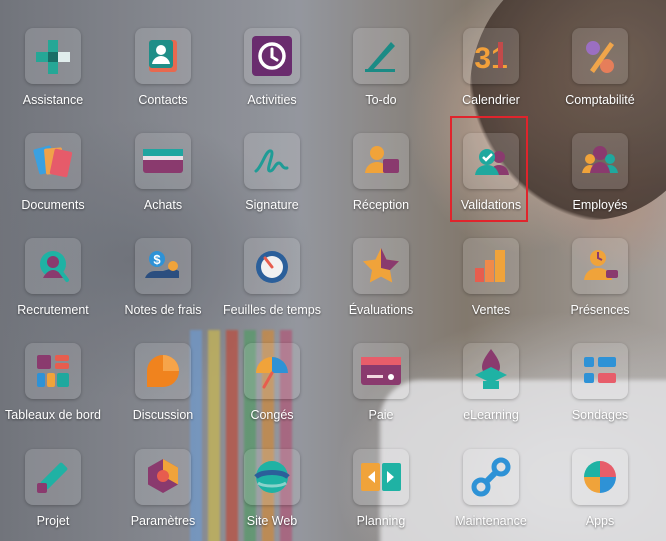 The width and height of the screenshot is (666, 541). What do you see at coordinates (53, 310) in the screenshot?
I see `app-label: Recrutement` at bounding box center [53, 310].